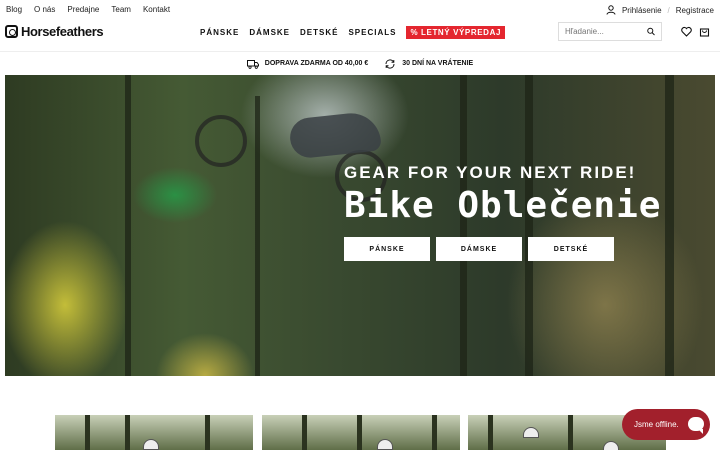 The width and height of the screenshot is (720, 450). Describe the element at coordinates (503, 205) in the screenshot. I see `hero-title: Bike Oblečenie` at that location.